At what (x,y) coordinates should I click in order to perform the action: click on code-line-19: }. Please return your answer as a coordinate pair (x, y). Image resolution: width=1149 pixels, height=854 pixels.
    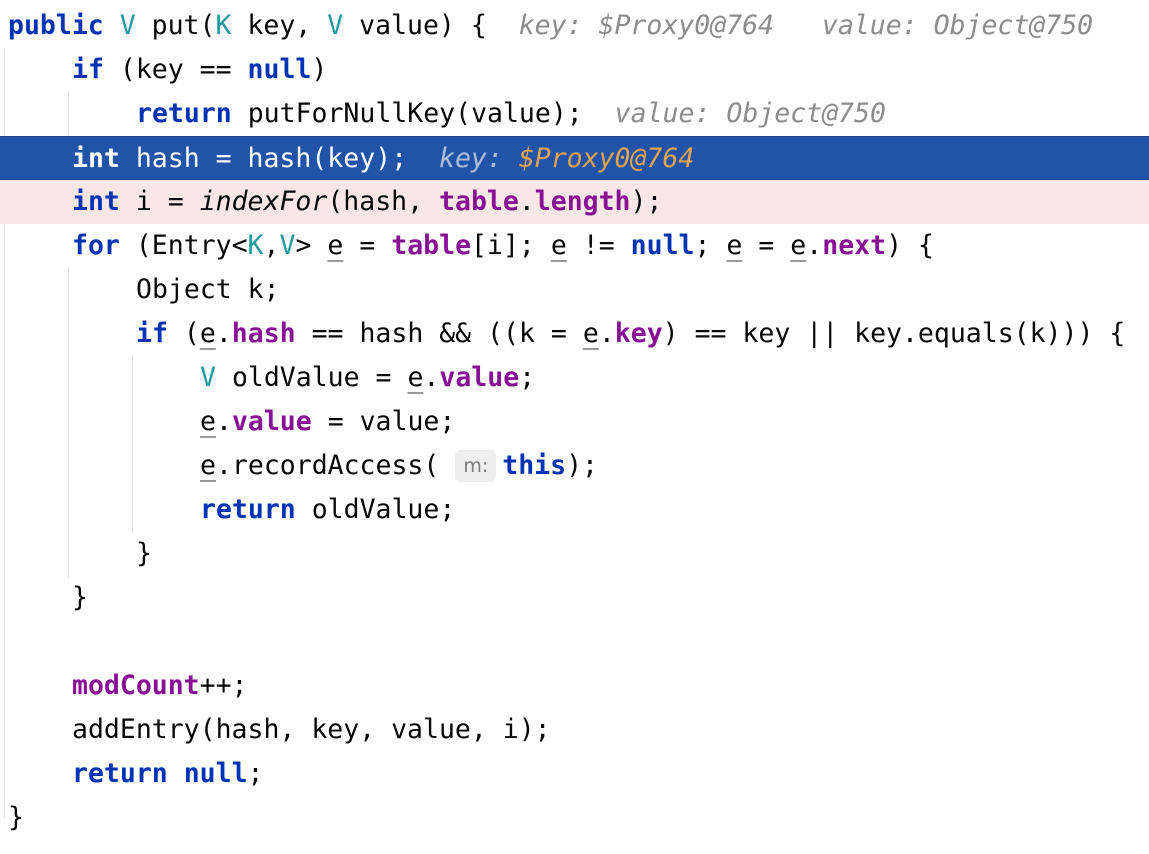
    Looking at the image, I should click on (574, 818).